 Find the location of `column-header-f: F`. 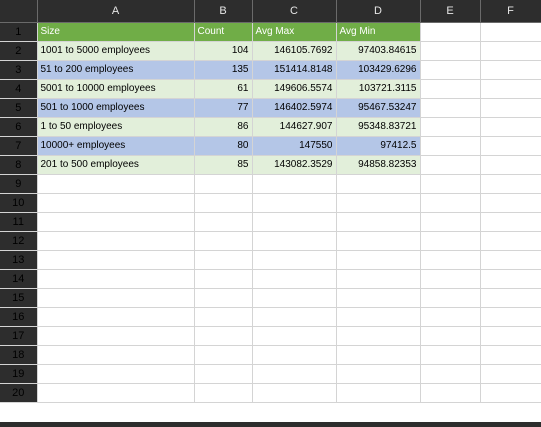

column-header-f: F is located at coordinates (510, 11).